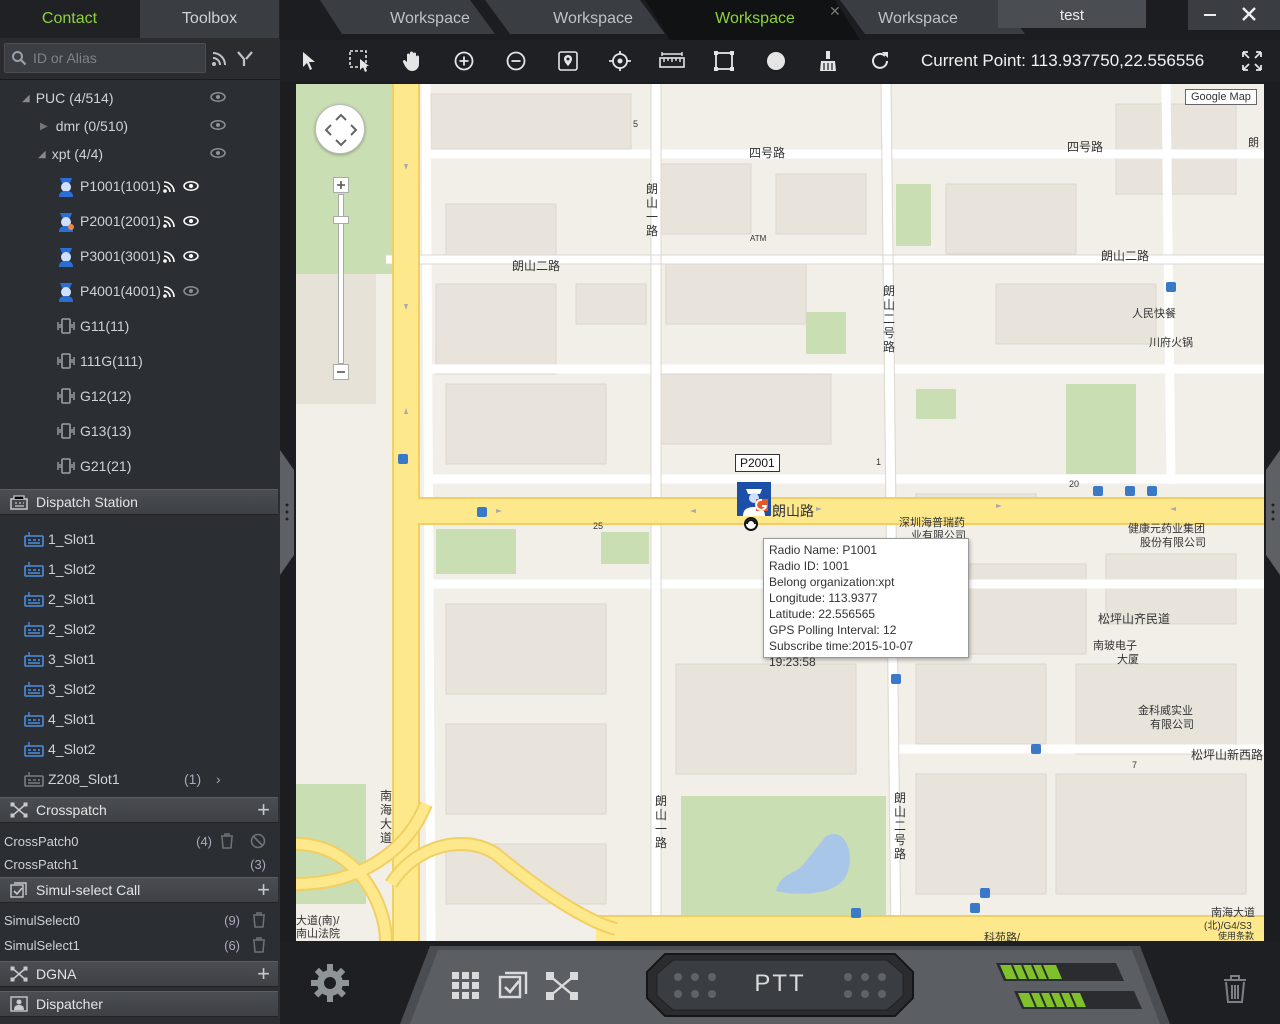 The height and width of the screenshot is (1024, 1280). I want to click on tab-contact: Contact, so click(70, 19).